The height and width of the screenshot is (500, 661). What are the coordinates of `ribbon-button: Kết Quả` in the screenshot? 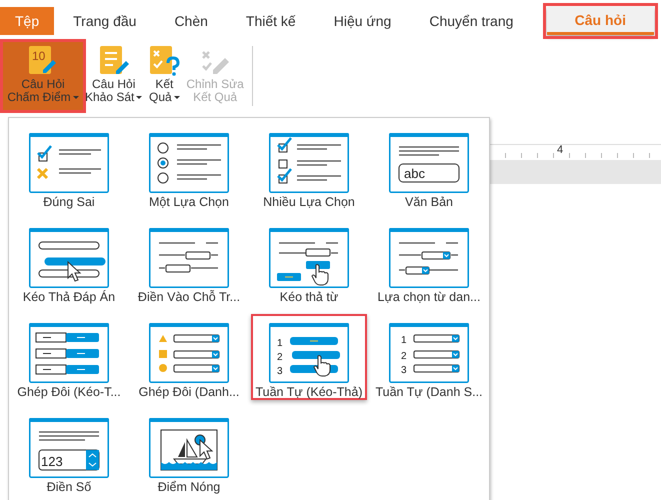 It's located at (164, 76).